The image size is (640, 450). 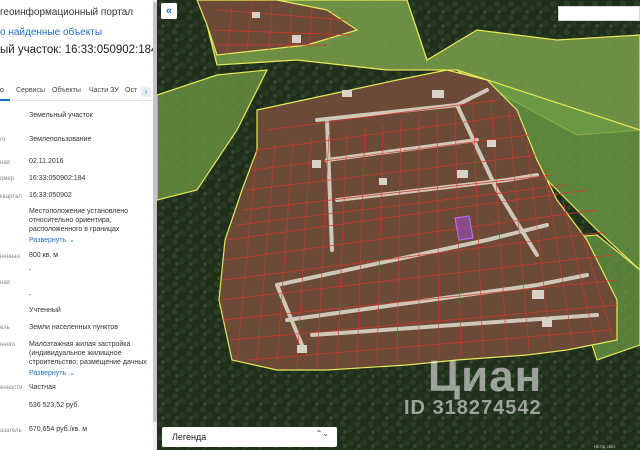 What do you see at coordinates (3, 140) in the screenshot?
I see `row-label-kind: го` at bounding box center [3, 140].